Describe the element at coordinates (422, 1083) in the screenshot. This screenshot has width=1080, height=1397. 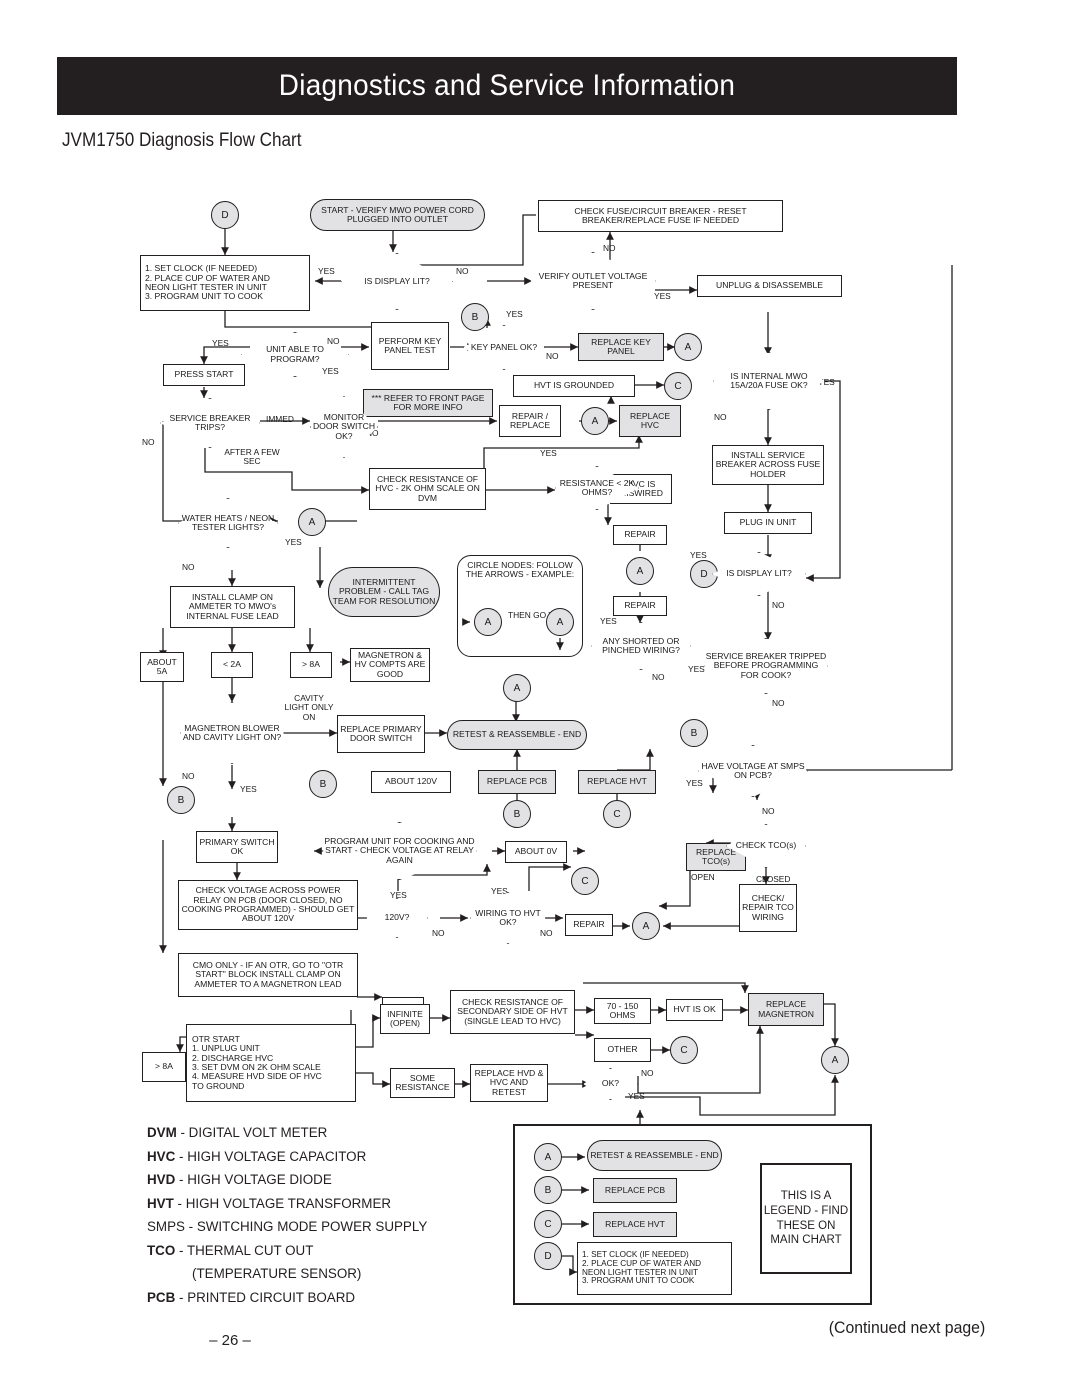
I see `node-some-resistance: SOME RESISTANCE` at that location.